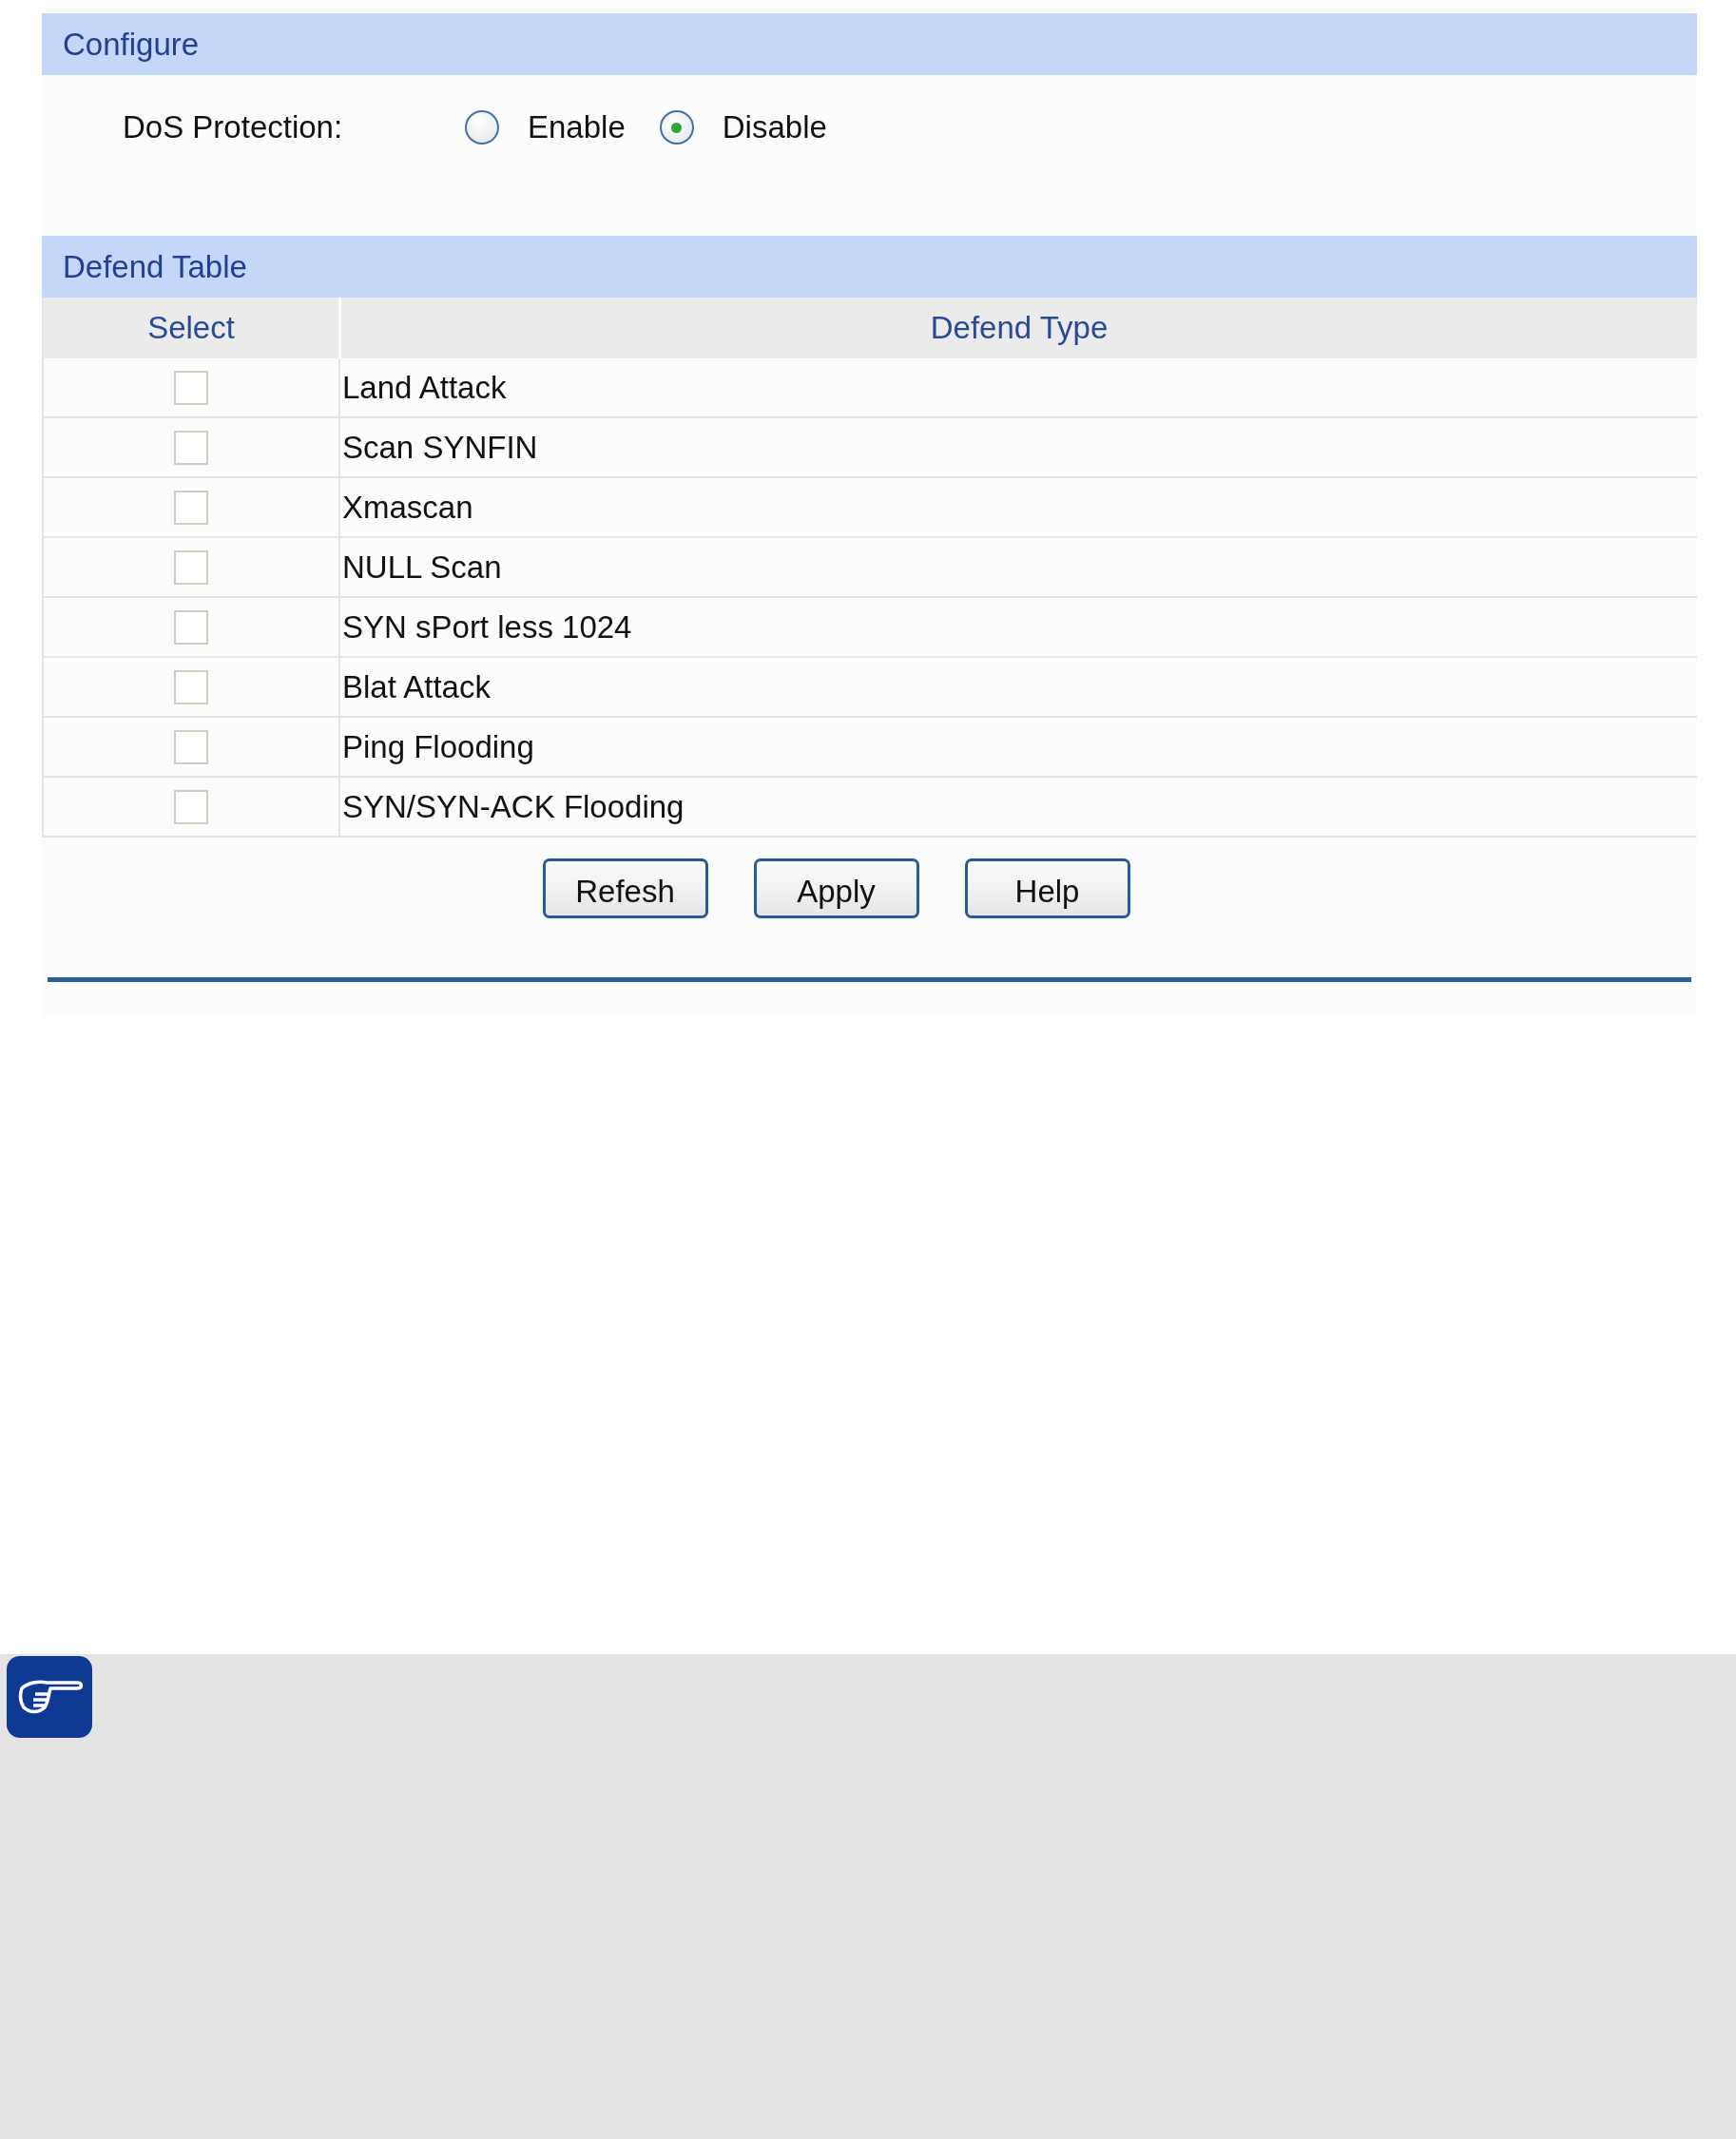  I want to click on table-cell: Blat Attack, so click(417, 686).